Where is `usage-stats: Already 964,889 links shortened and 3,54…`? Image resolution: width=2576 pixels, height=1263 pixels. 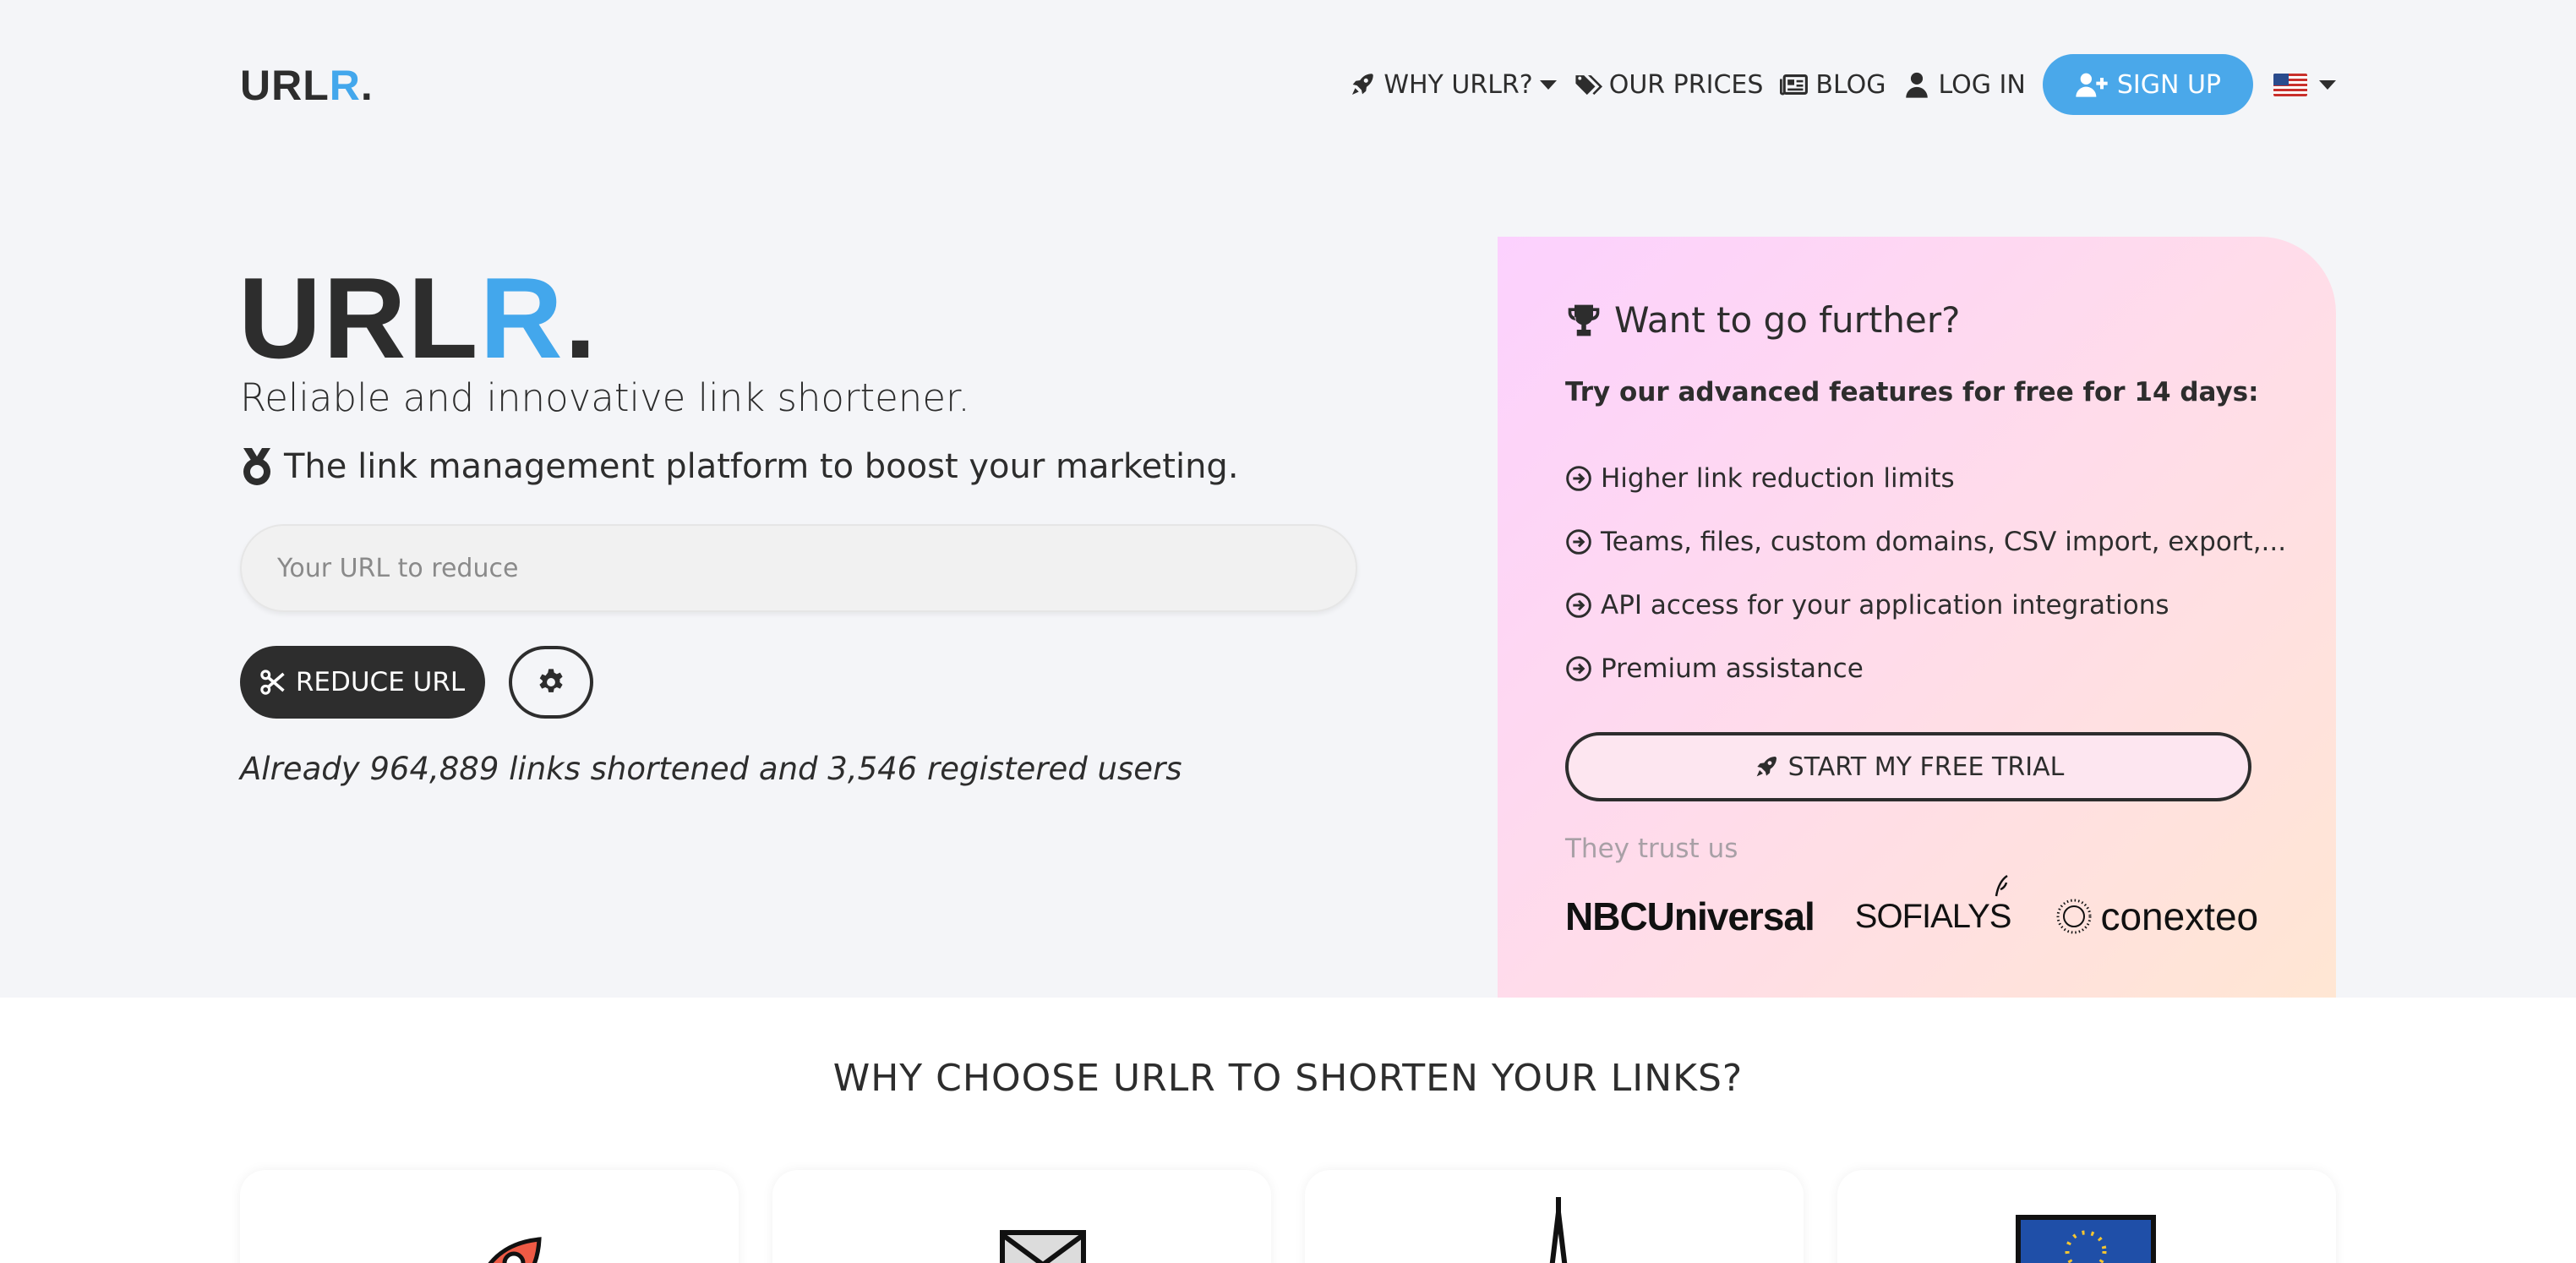
usage-stats: Already 964,889 links shortened and 3,54… is located at coordinates (711, 769).